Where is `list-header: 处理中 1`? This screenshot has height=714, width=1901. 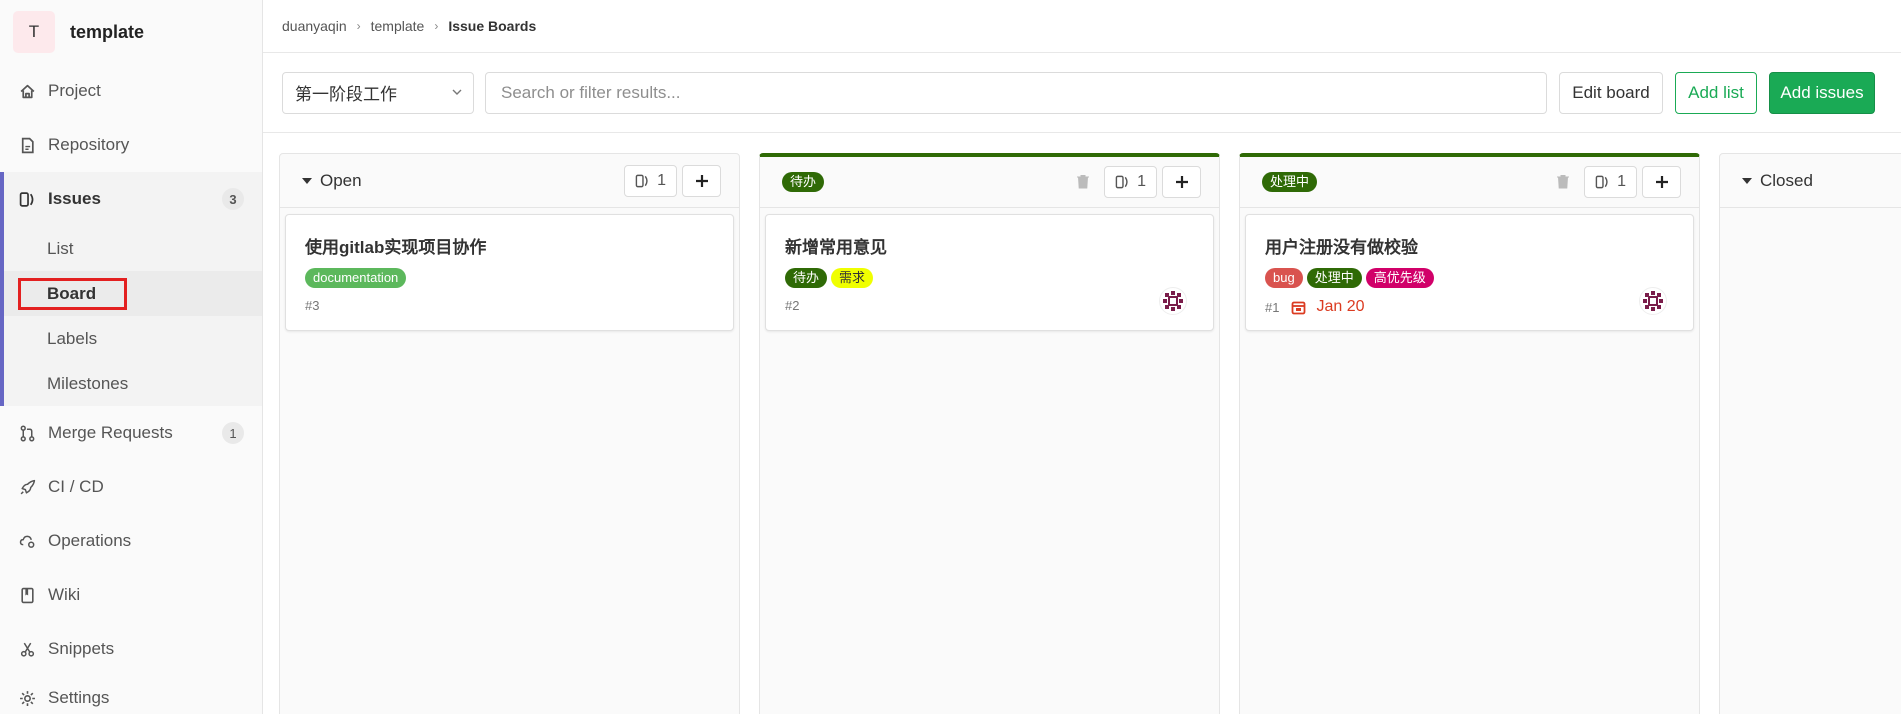
list-header: 处理中 1 is located at coordinates (1469, 182).